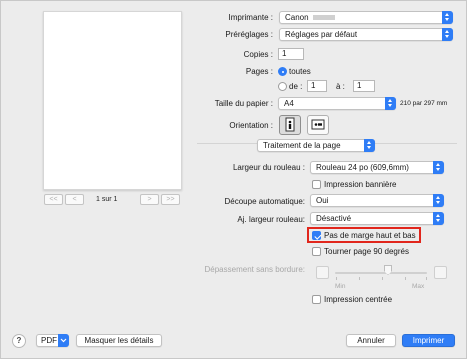  What do you see at coordinates (316, 184) in the screenshot?
I see `banner-checkbox` at bounding box center [316, 184].